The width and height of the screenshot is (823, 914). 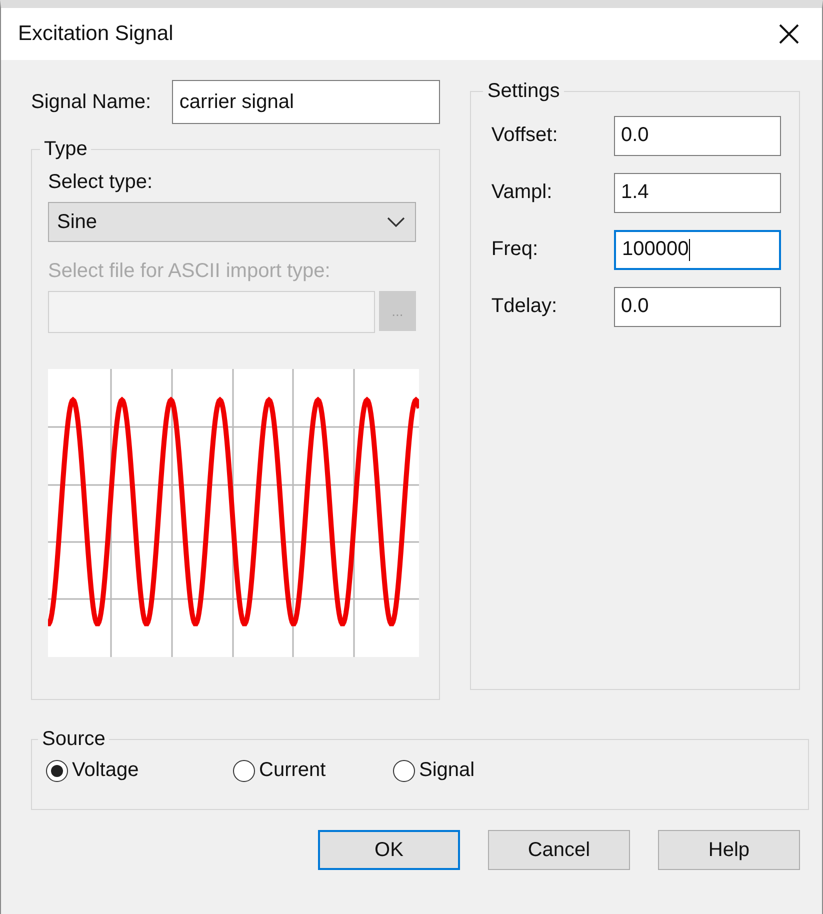 What do you see at coordinates (105, 770) in the screenshot?
I see `radio-label: Voltage` at bounding box center [105, 770].